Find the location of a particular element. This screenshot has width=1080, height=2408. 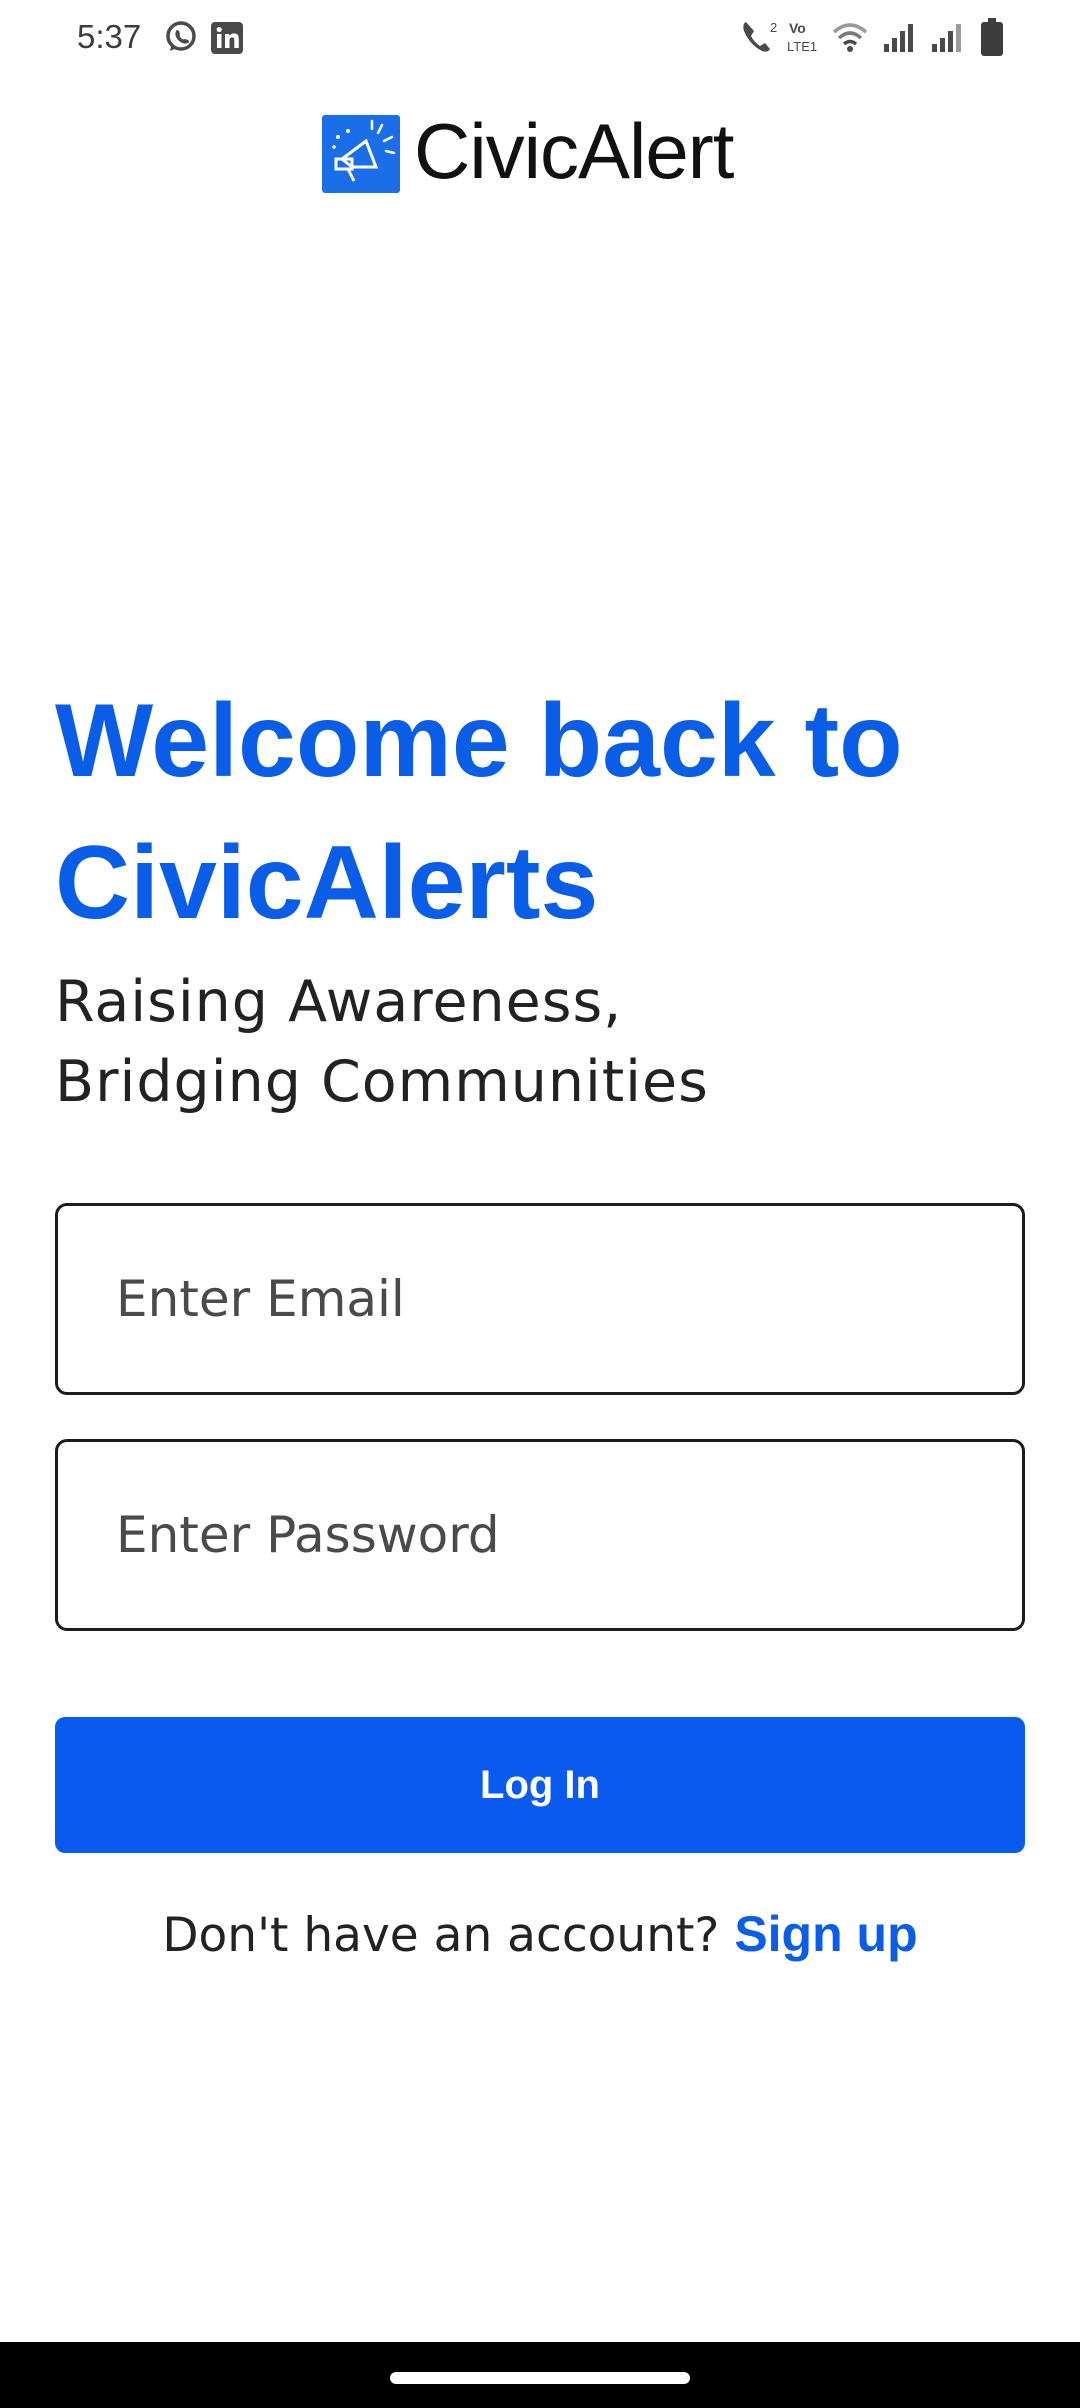

home-indicator is located at coordinates (540, 2378).